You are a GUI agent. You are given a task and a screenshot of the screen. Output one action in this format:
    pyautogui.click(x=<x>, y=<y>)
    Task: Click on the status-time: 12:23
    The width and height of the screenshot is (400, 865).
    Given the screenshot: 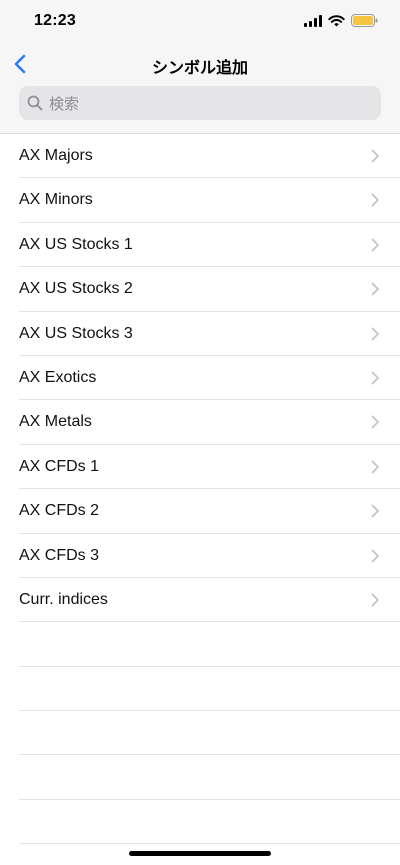 What is the action you would take?
    pyautogui.click(x=55, y=20)
    